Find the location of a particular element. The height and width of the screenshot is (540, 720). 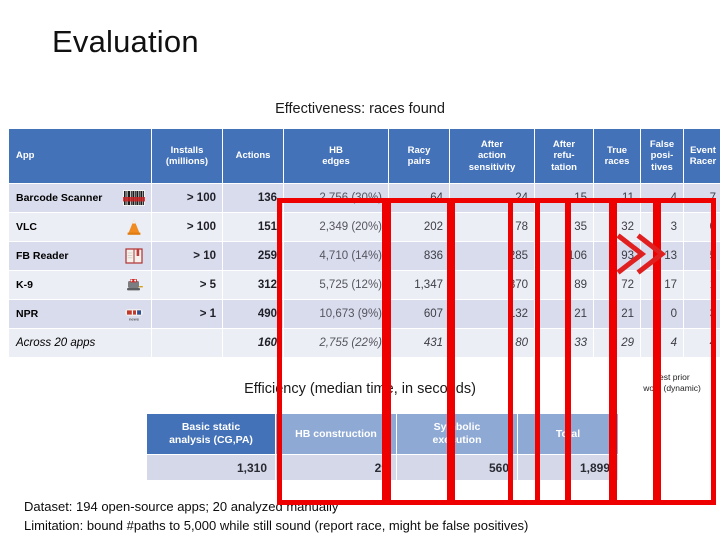

cell-event-racer: 4 is located at coordinates (702, 343).